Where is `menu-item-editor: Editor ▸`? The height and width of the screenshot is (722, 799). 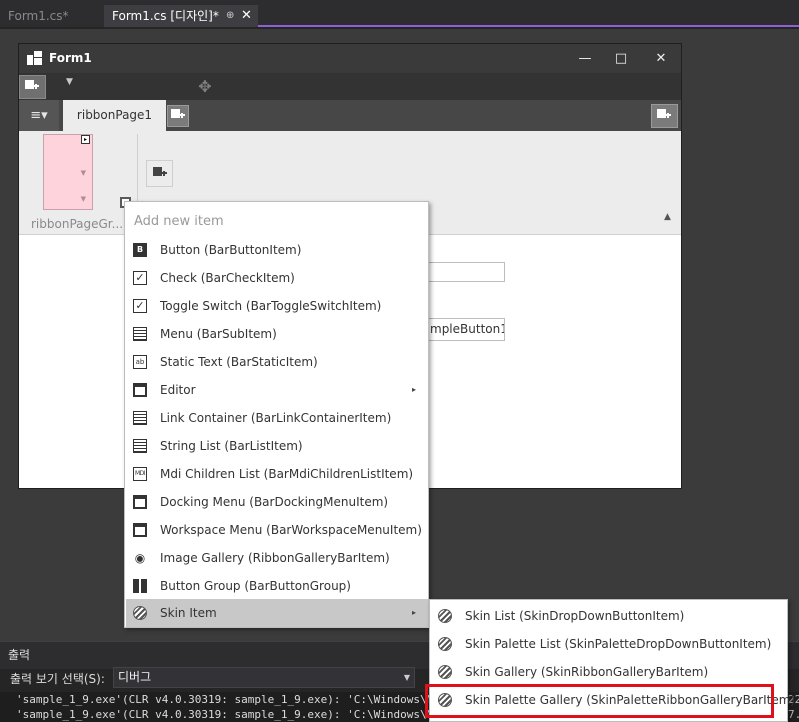 menu-item-editor: Editor ▸ is located at coordinates (277, 390).